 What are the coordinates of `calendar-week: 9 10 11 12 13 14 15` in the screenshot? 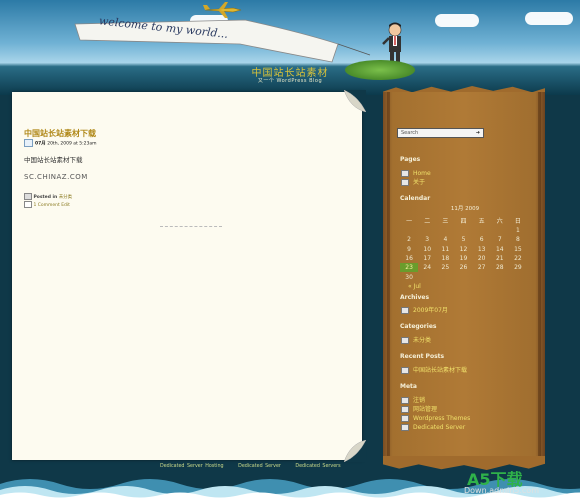 It's located at (463, 249).